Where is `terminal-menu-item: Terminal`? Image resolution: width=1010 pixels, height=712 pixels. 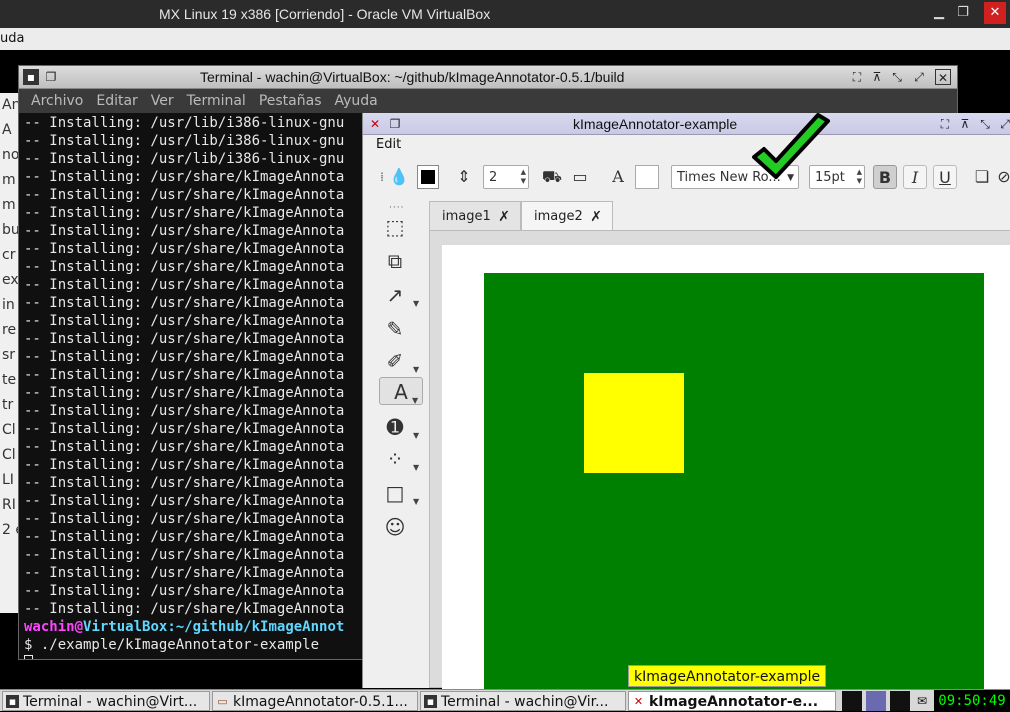 terminal-menu-item: Terminal is located at coordinates (216, 101).